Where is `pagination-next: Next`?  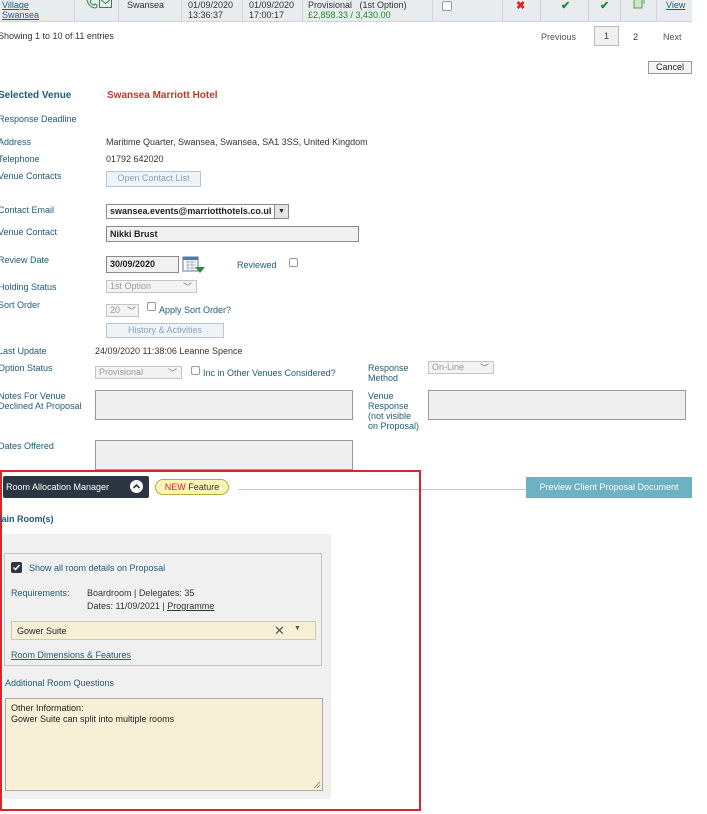
pagination-next: Next is located at coordinates (672, 37).